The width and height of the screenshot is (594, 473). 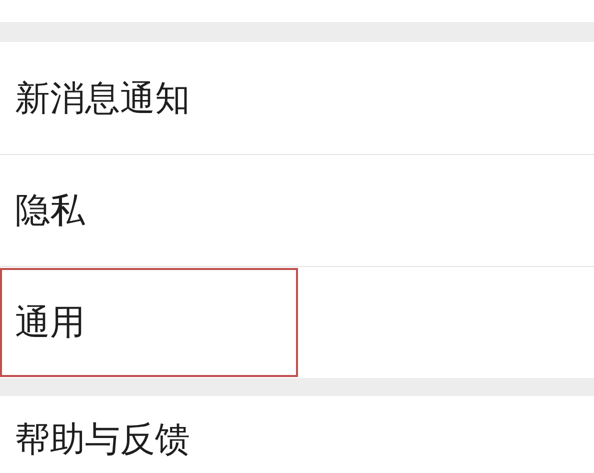 I want to click on row-label: 通用, so click(x=50, y=323).